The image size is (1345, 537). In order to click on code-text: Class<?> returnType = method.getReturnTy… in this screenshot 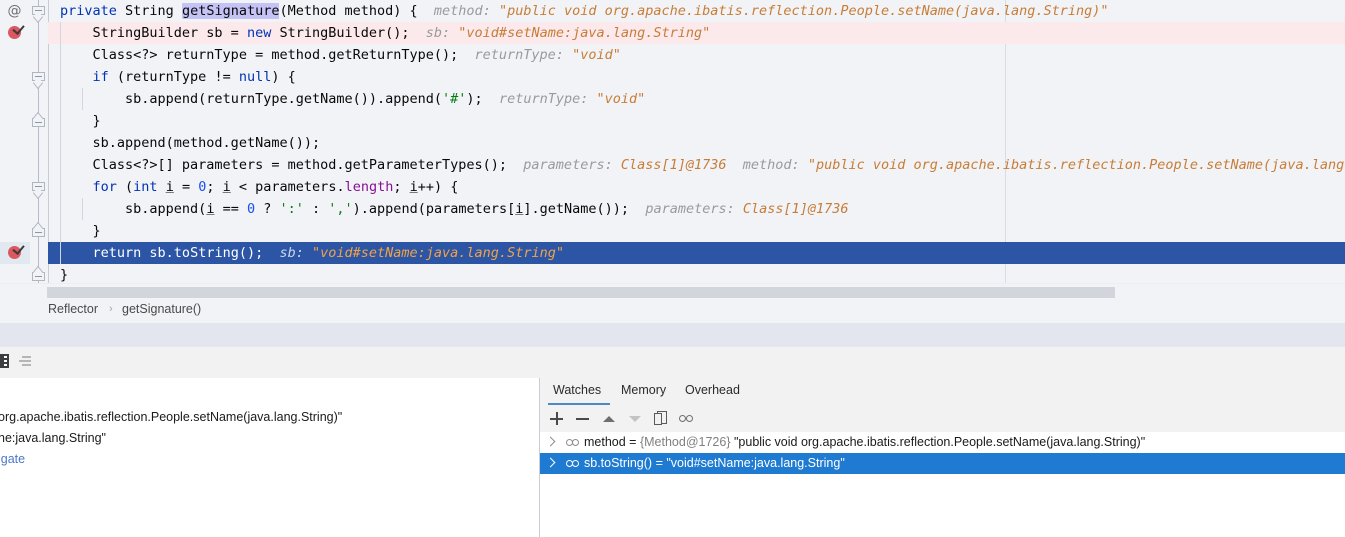, I will do `click(275, 55)`.